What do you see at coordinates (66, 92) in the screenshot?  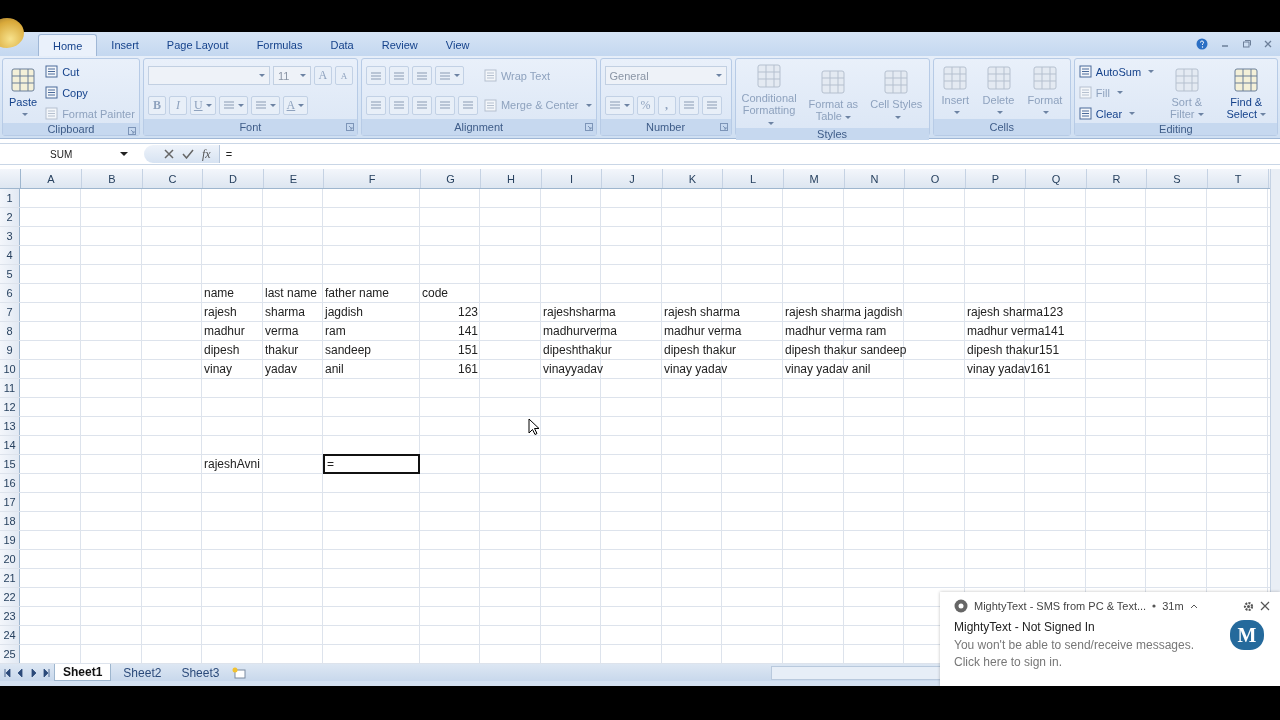 I see `ribbon-button: Copy` at bounding box center [66, 92].